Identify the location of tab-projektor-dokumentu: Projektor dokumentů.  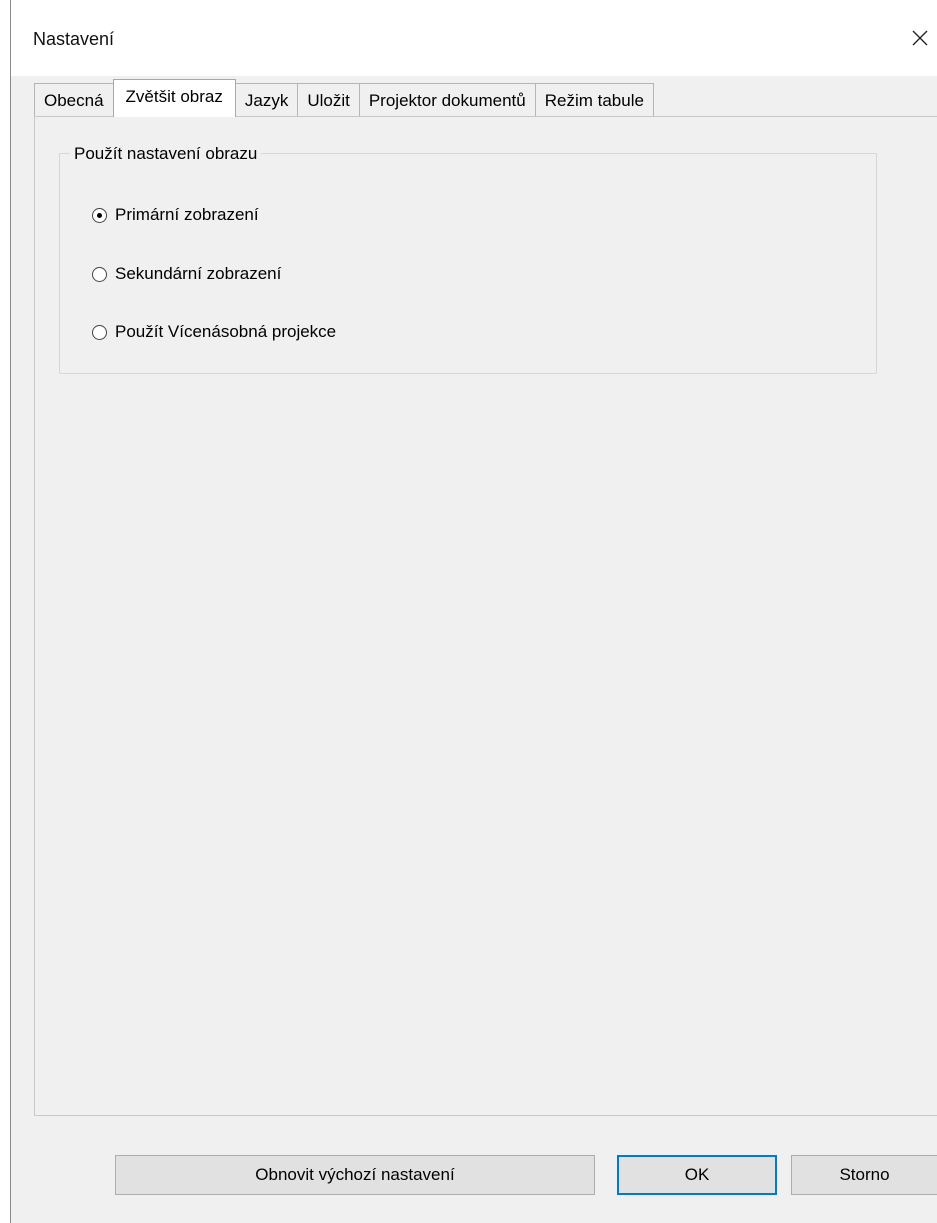
(447, 100).